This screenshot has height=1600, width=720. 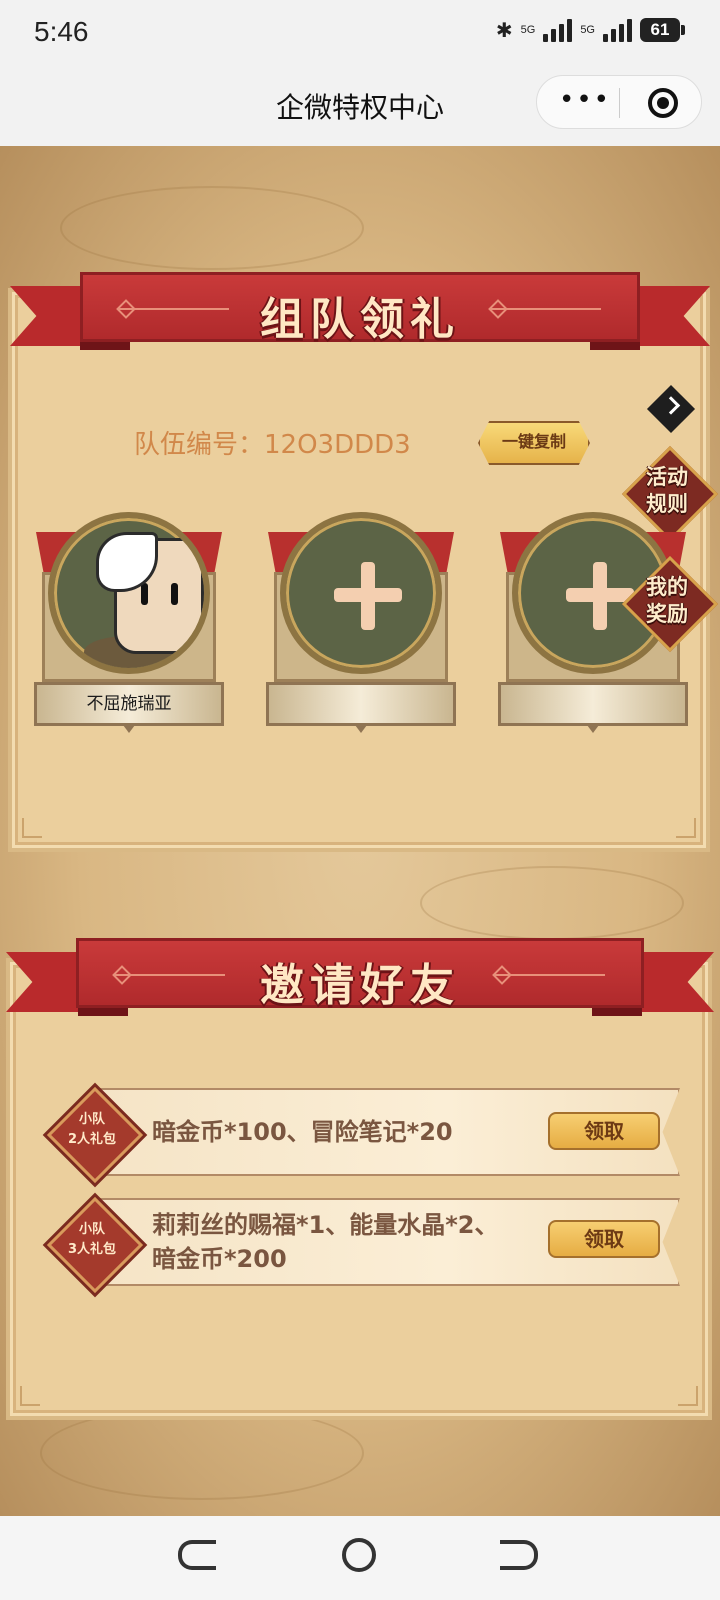 I want to click on team-banner: 组队领礼, so click(x=360, y=312).